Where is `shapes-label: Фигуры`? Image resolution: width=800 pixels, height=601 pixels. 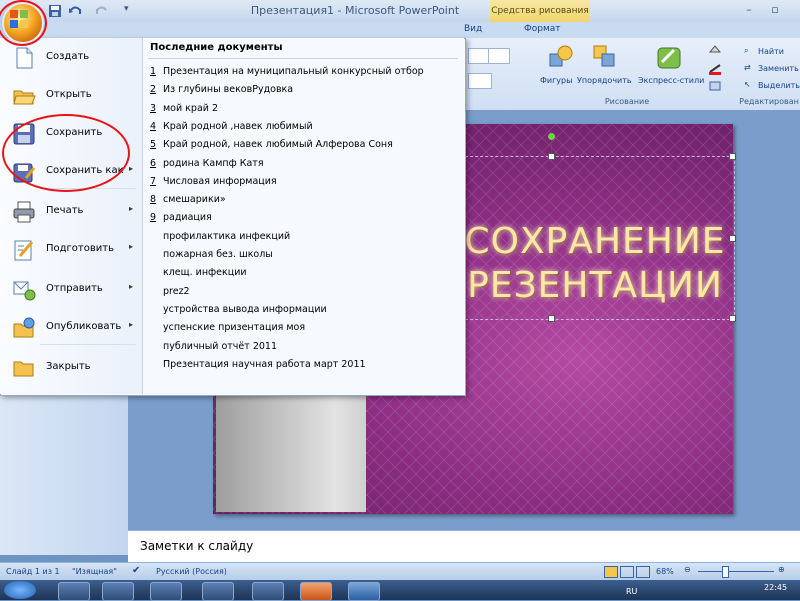 shapes-label: Фигуры is located at coordinates (556, 80).